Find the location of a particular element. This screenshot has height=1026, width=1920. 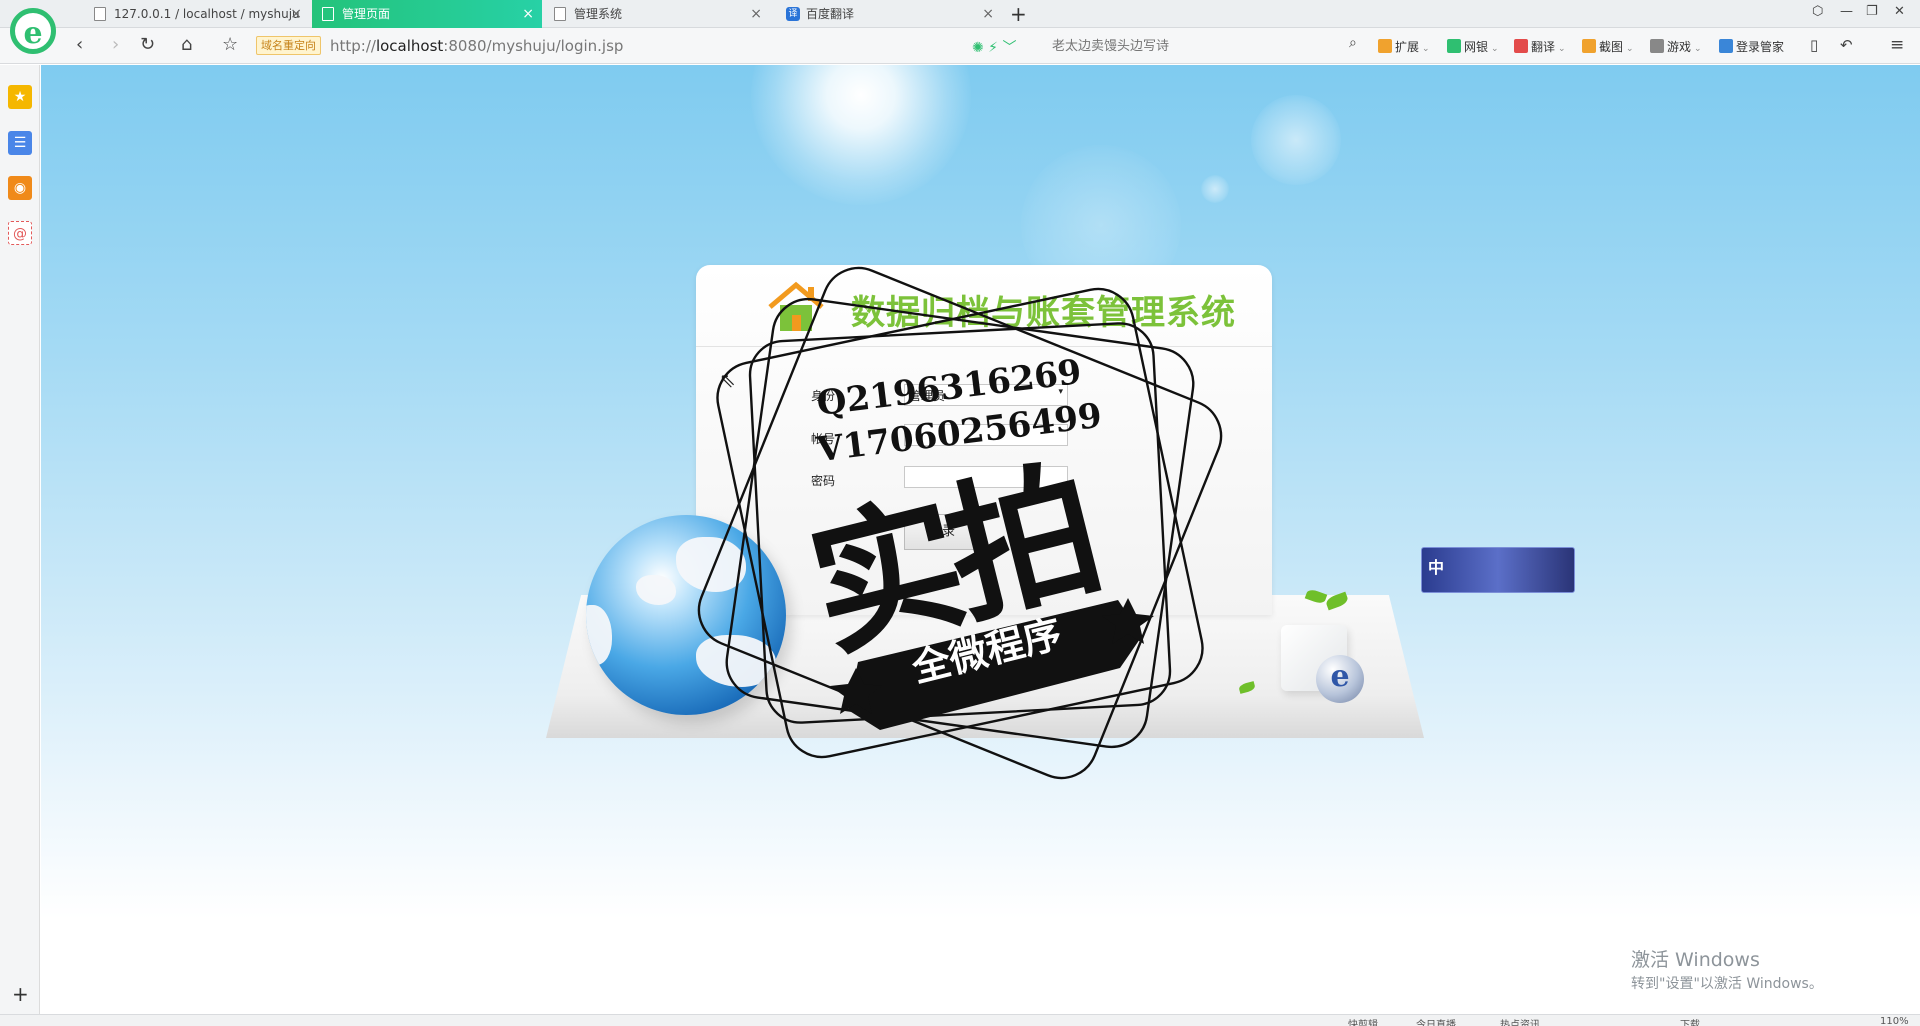

reader-icon: ☰ is located at coordinates (20, 143).